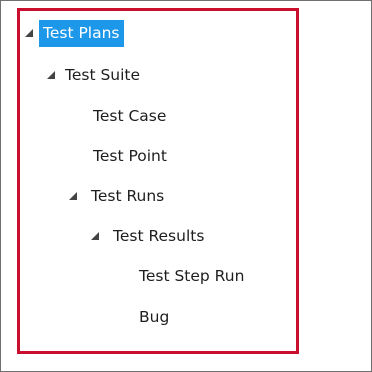  I want to click on tree-node-bug: Bug, so click(154, 317).